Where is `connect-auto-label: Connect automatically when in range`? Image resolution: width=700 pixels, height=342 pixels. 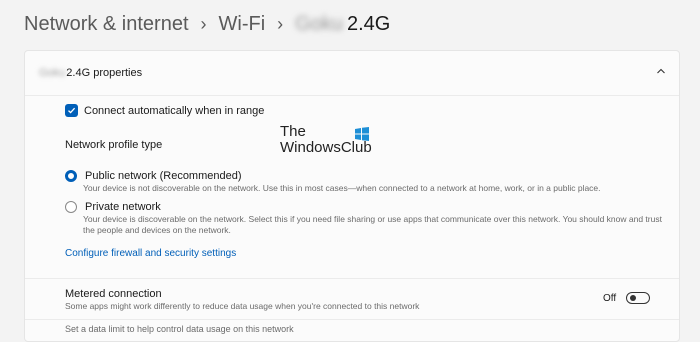 connect-auto-label: Connect automatically when in range is located at coordinates (174, 110).